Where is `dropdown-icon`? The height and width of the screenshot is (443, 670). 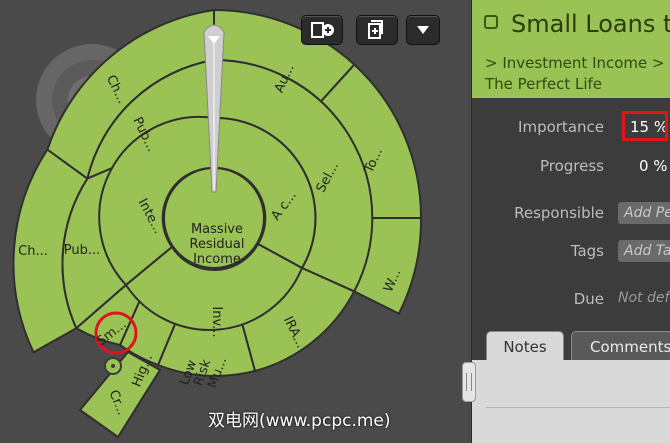
dropdown-icon is located at coordinates (423, 30).